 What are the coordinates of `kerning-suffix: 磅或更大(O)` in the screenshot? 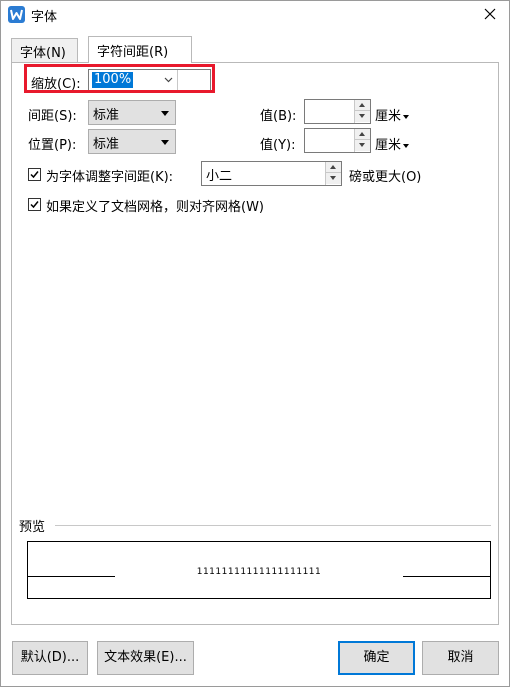 It's located at (385, 177).